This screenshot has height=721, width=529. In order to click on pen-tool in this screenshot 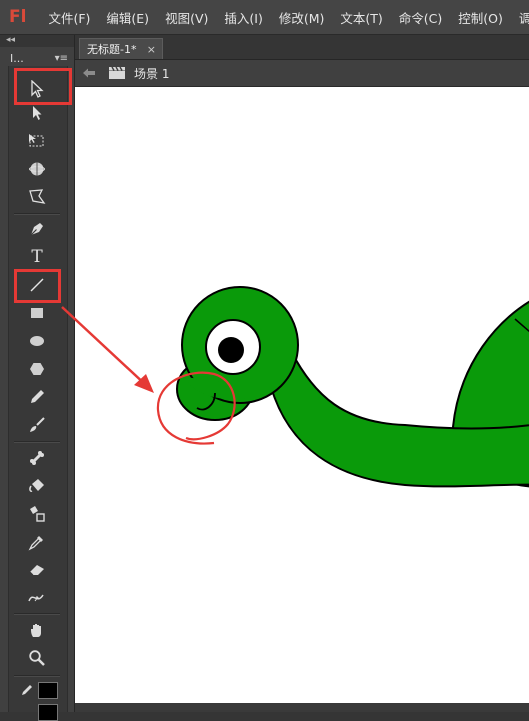, I will do `click(37, 229)`.